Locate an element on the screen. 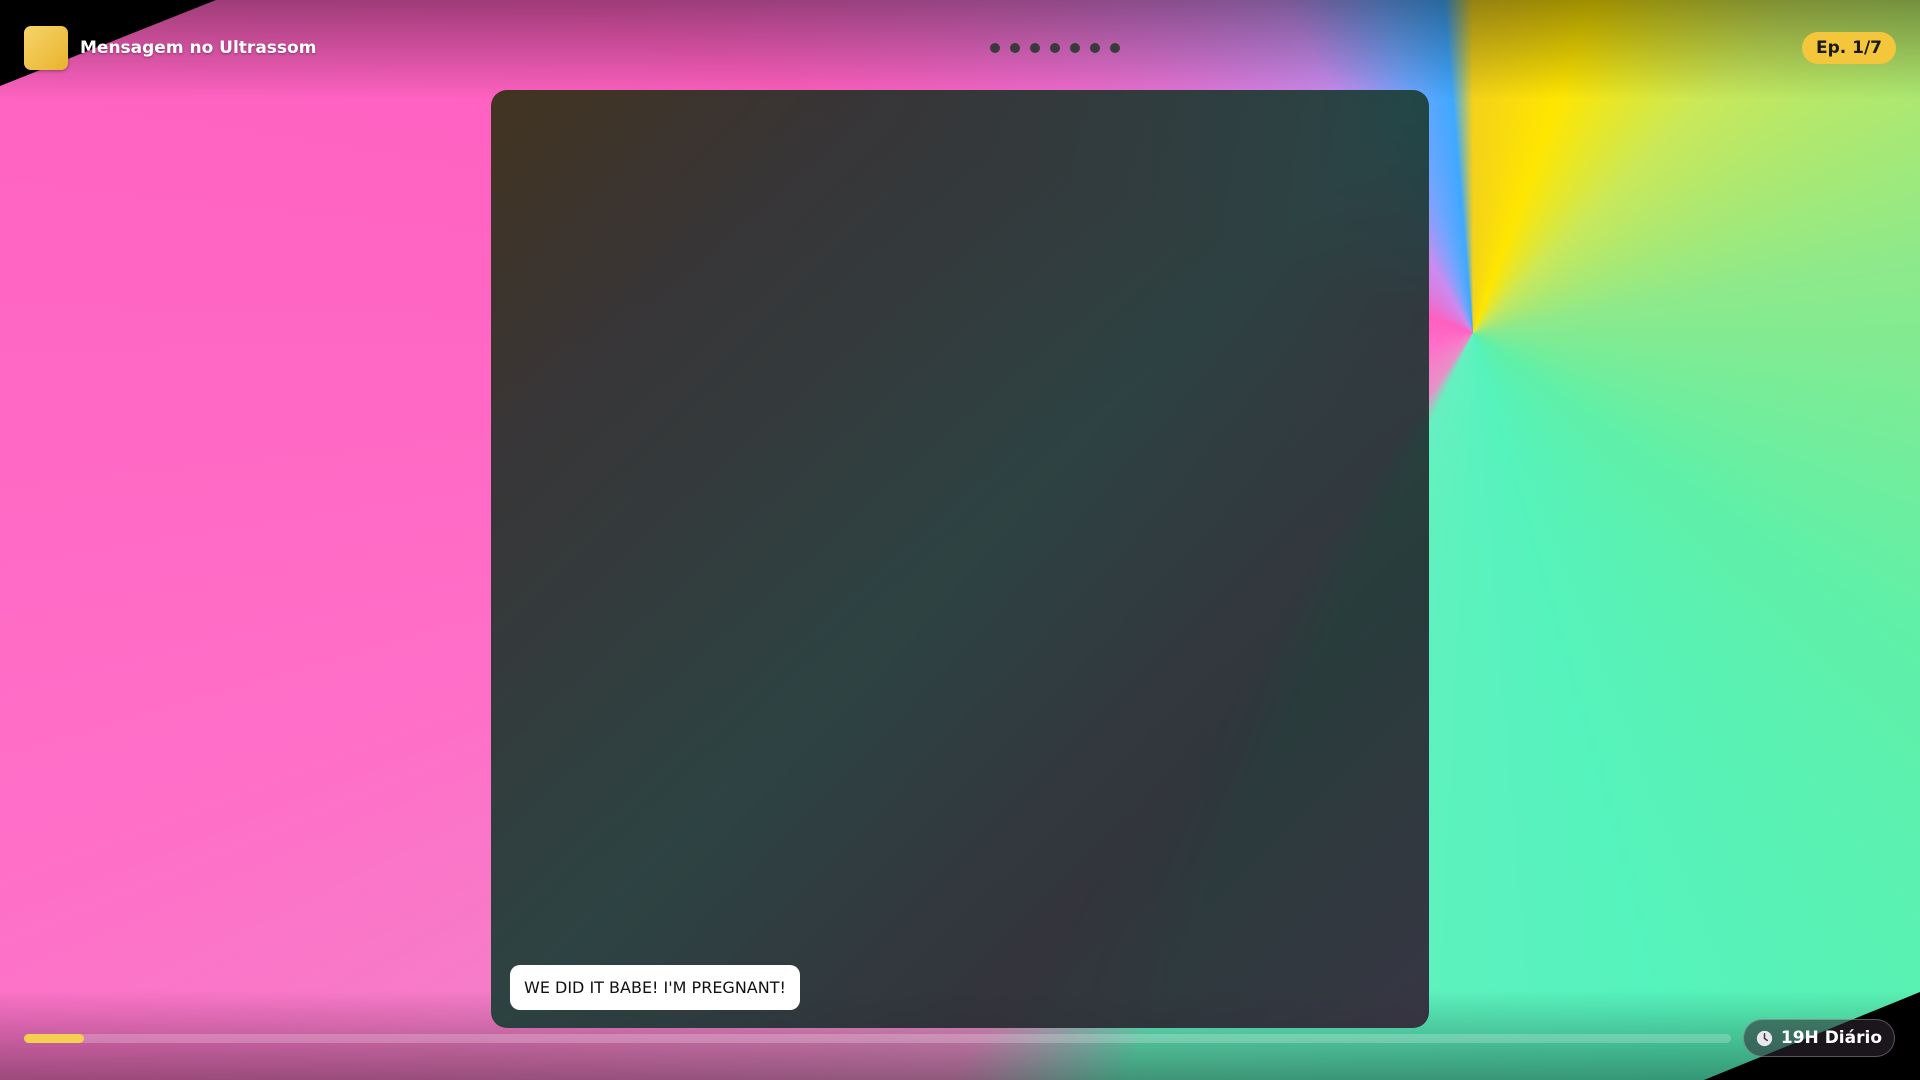 The width and height of the screenshot is (1920, 1080). app-title: Mensagem no Ultrassom is located at coordinates (198, 48).